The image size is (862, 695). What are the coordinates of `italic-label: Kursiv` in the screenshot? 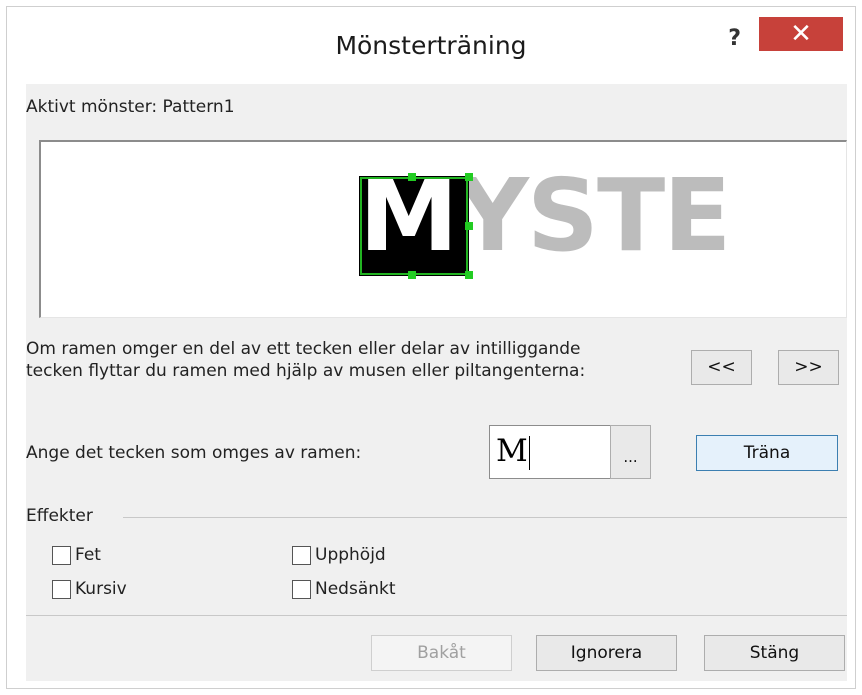 It's located at (101, 589).